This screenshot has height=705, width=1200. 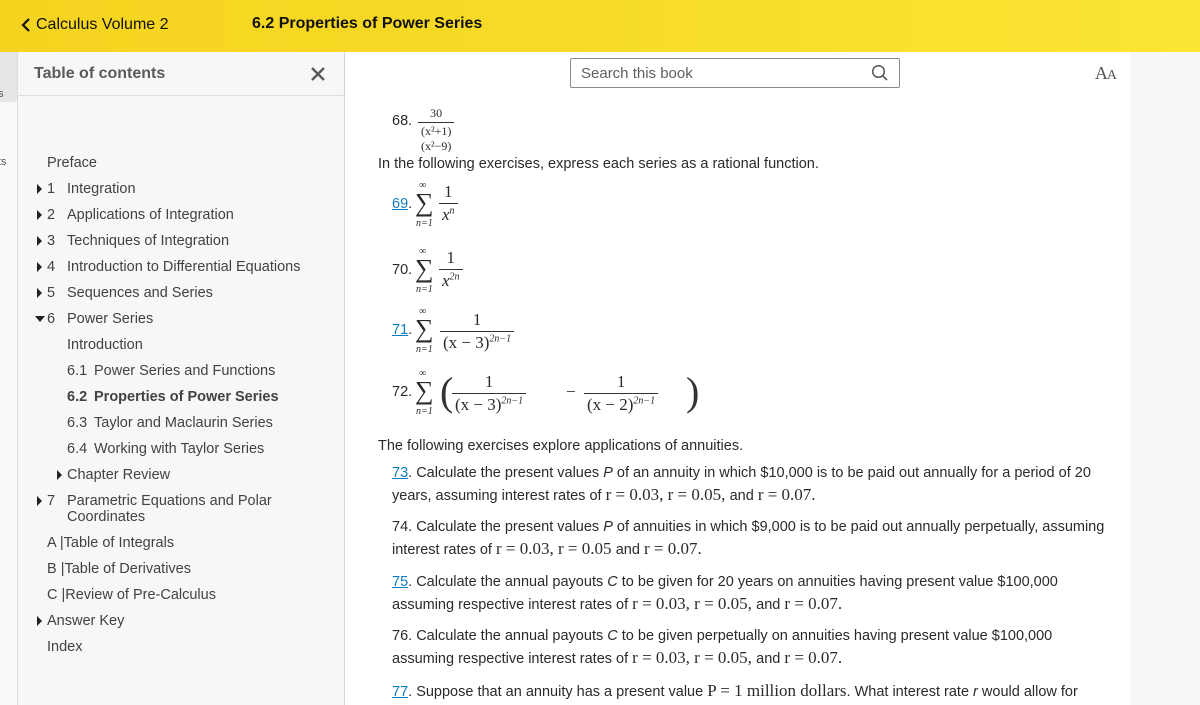 What do you see at coordinates (318, 74) in the screenshot?
I see `close-icon` at bounding box center [318, 74].